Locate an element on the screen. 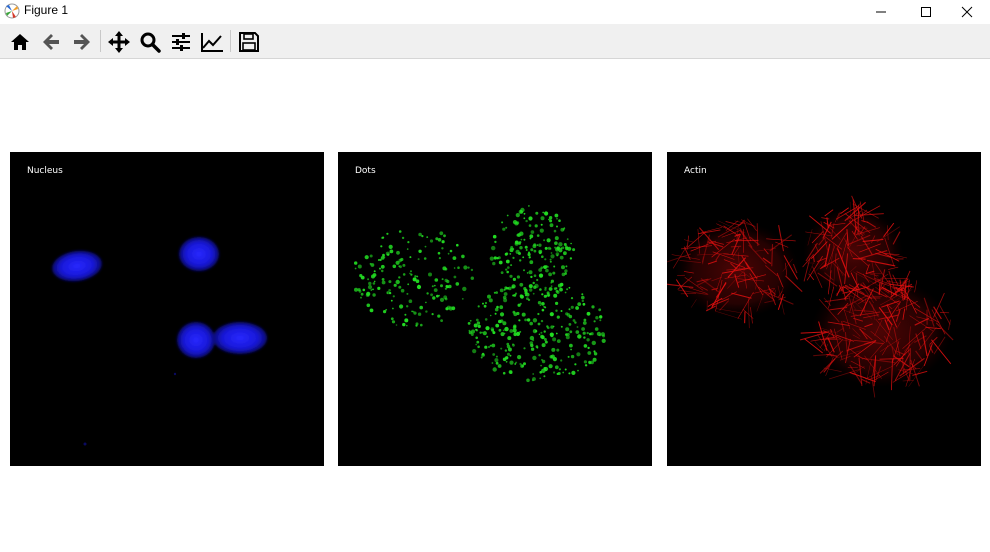 The height and width of the screenshot is (552, 990). close-icon is located at coordinates (967, 12).